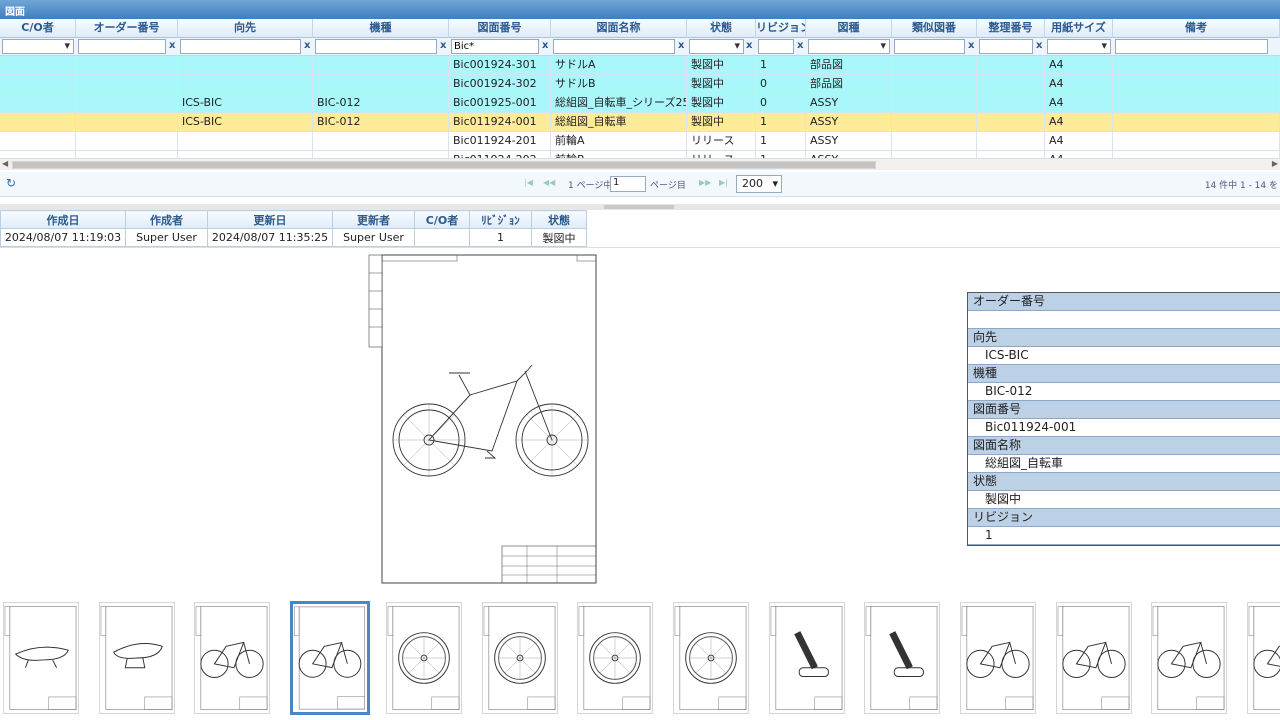 The height and width of the screenshot is (720, 1280). I want to click on first-page-icon: |◀, so click(528, 182).